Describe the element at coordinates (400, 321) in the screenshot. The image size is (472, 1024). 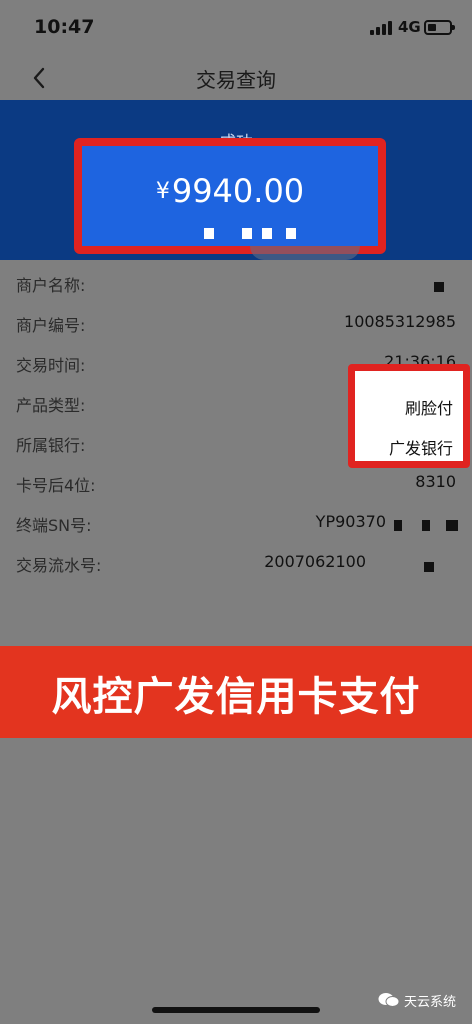
I see `row-value: 10085312985` at that location.